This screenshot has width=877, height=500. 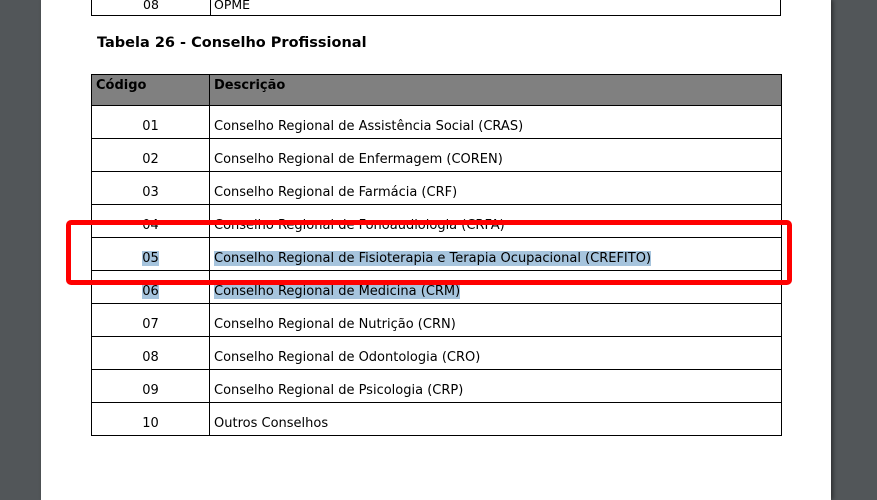 I want to click on table-row: 09 Conselho Regional de Psicologia (CRP), so click(x=436, y=386).